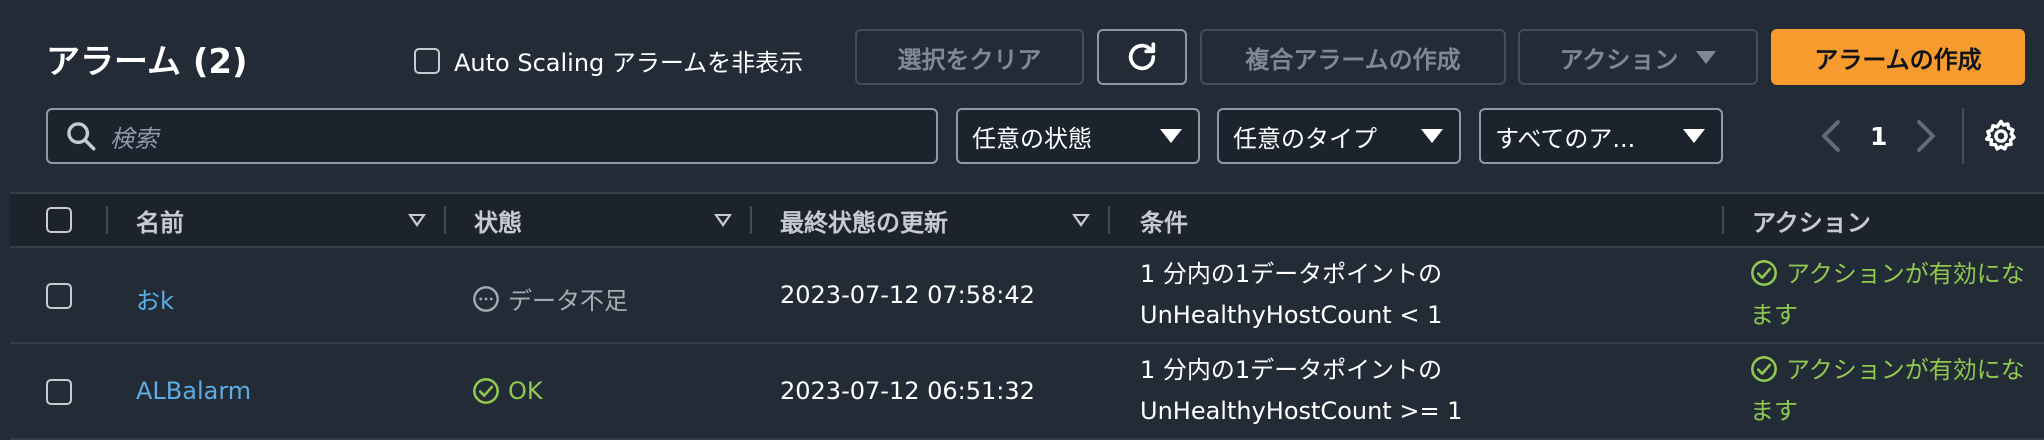 This screenshot has width=2044, height=440. What do you see at coordinates (1963, 136) in the screenshot?
I see `divider` at bounding box center [1963, 136].